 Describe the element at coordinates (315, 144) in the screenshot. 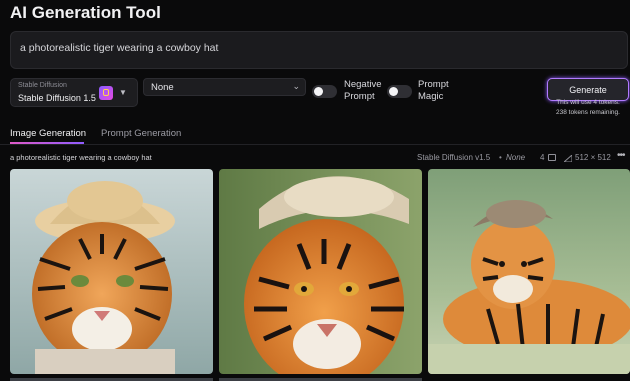

I see `tabs-divider` at that location.